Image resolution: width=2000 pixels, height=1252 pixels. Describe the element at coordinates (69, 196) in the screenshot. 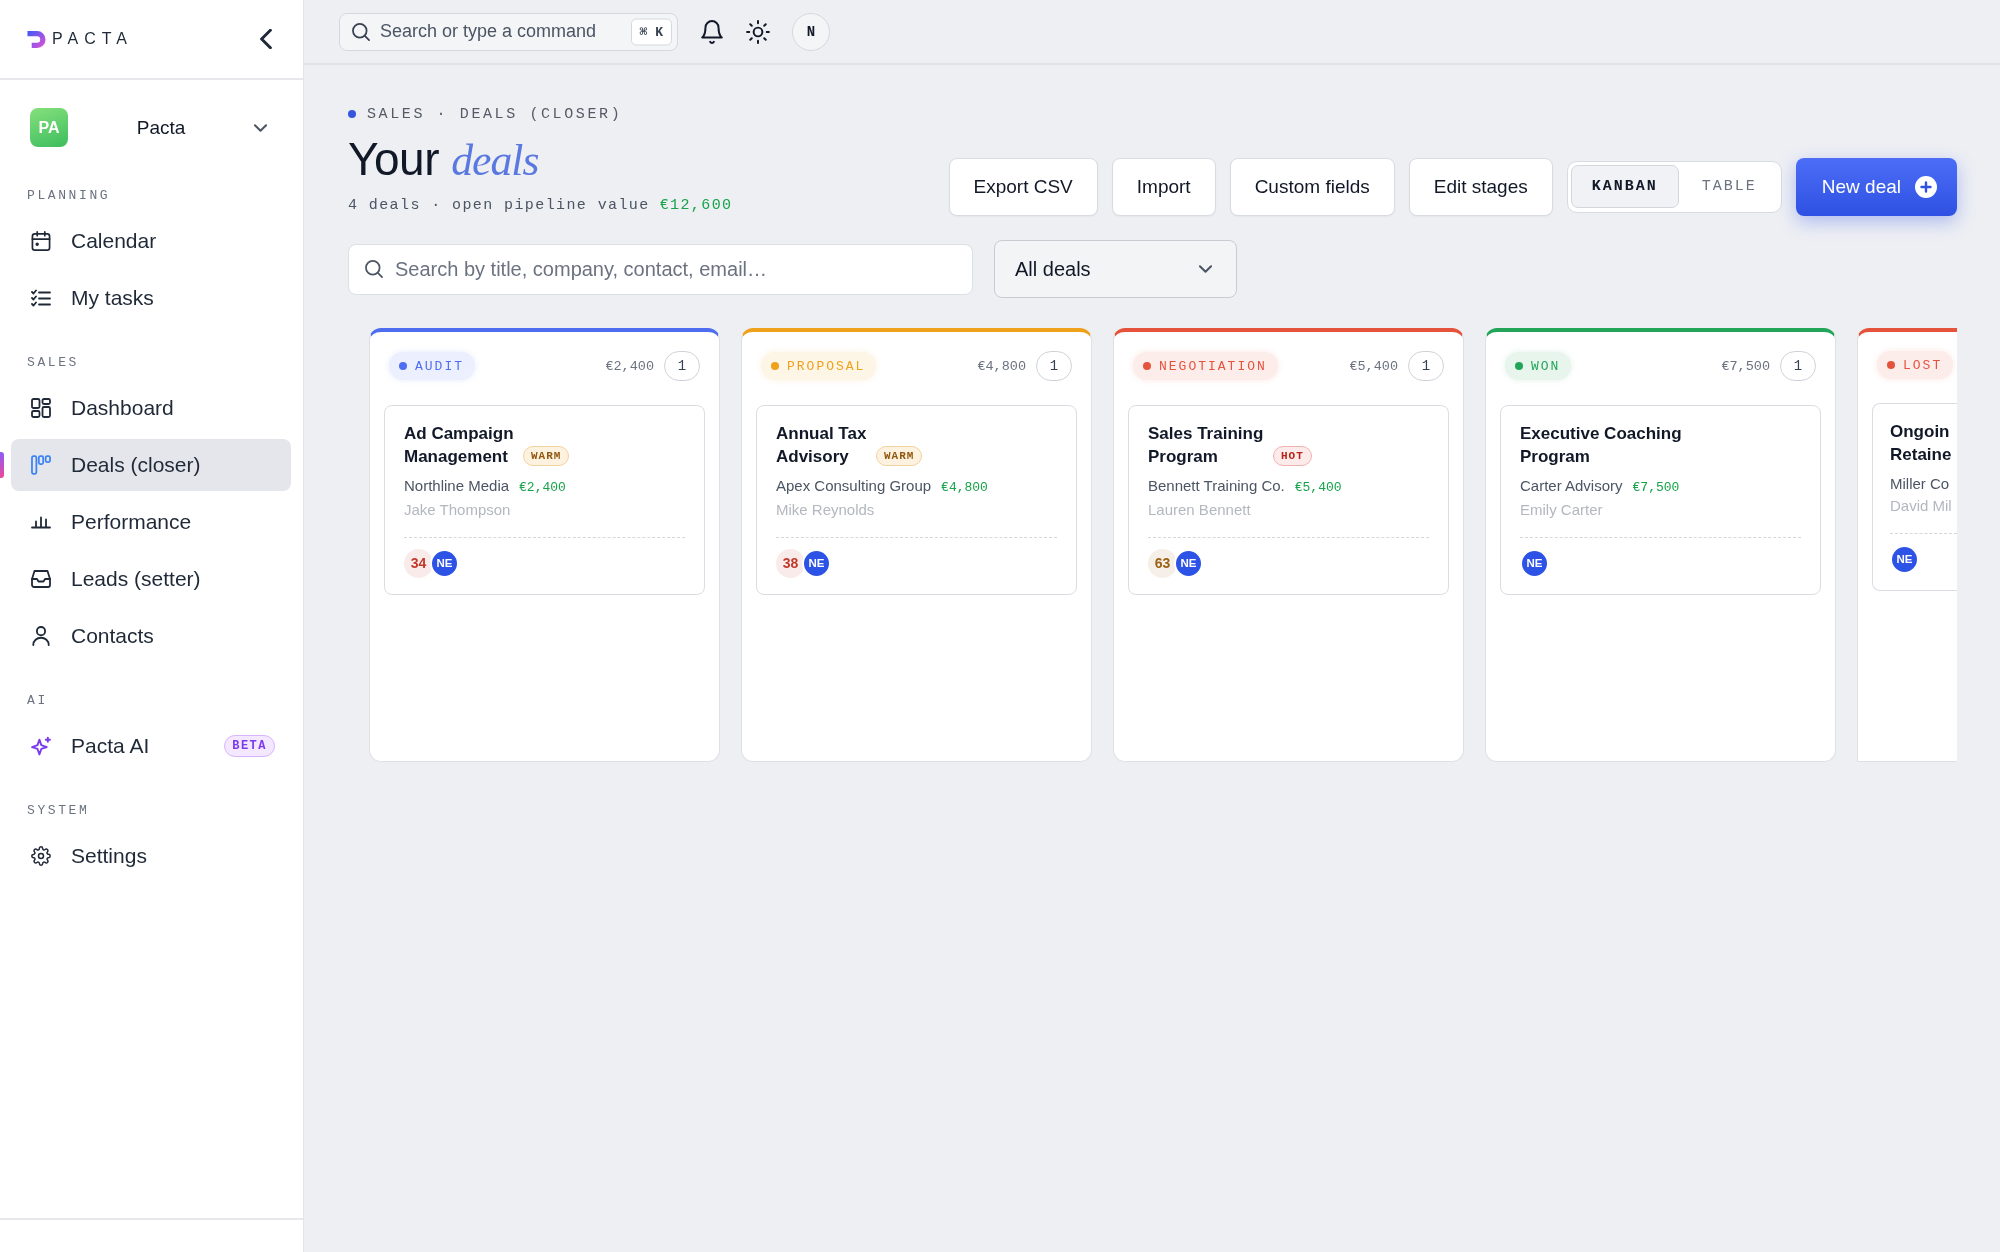

I see `section-label: PLANNING` at that location.